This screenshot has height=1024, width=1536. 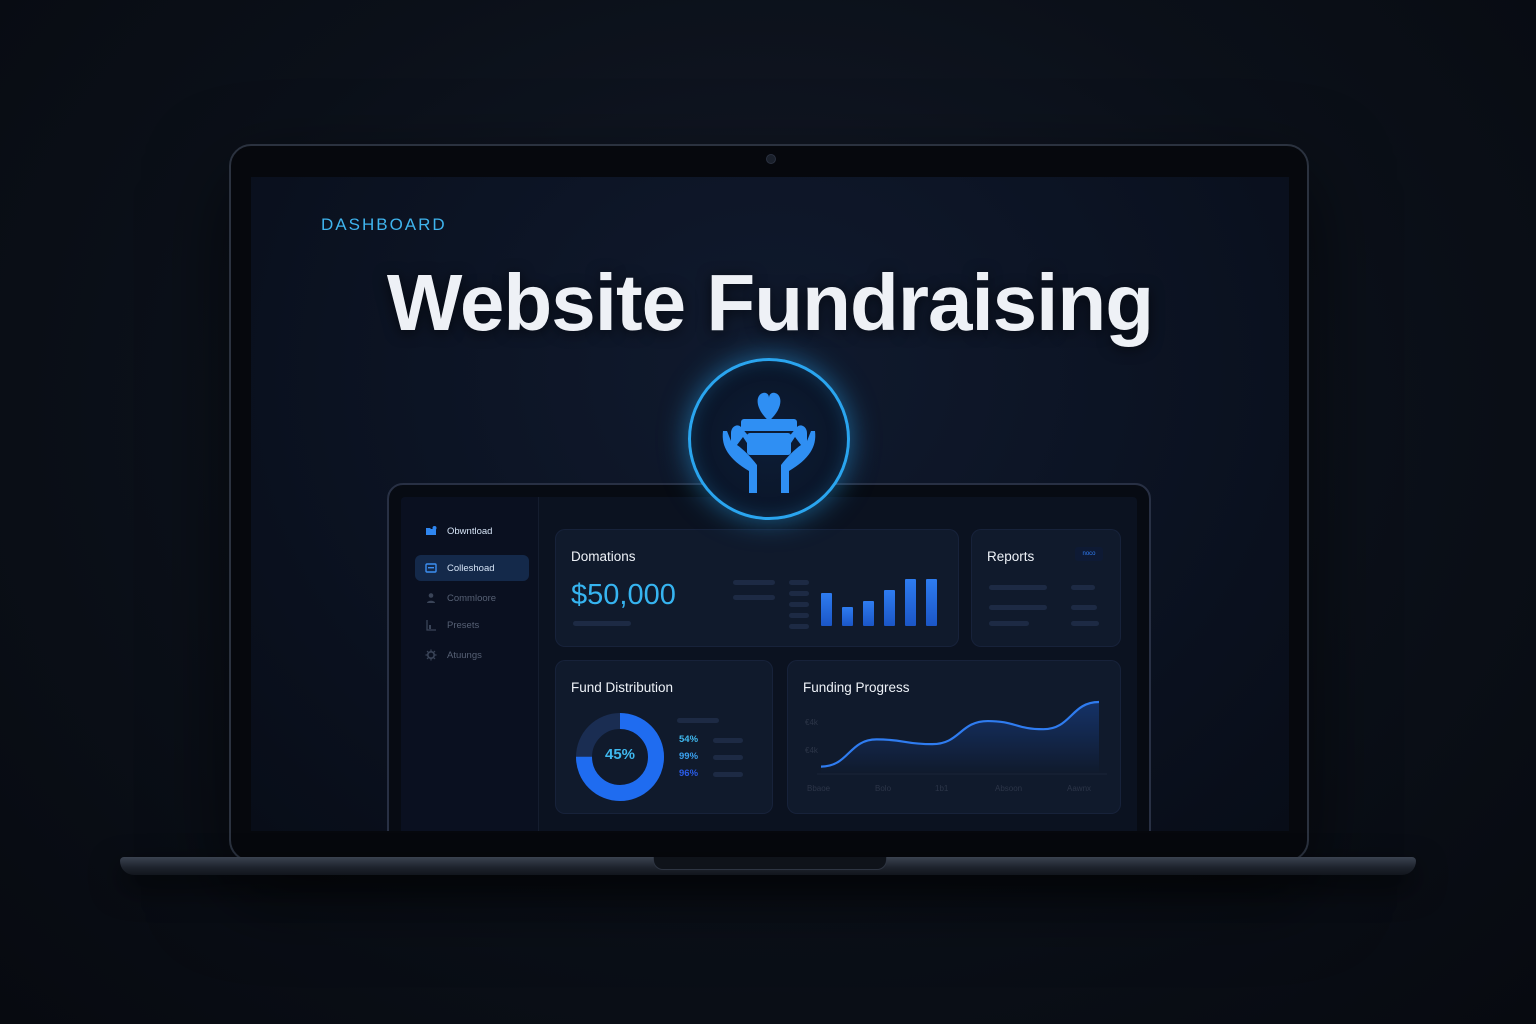 I want to click on sidebar-item-label: Colleshoad, so click(x=471, y=568).